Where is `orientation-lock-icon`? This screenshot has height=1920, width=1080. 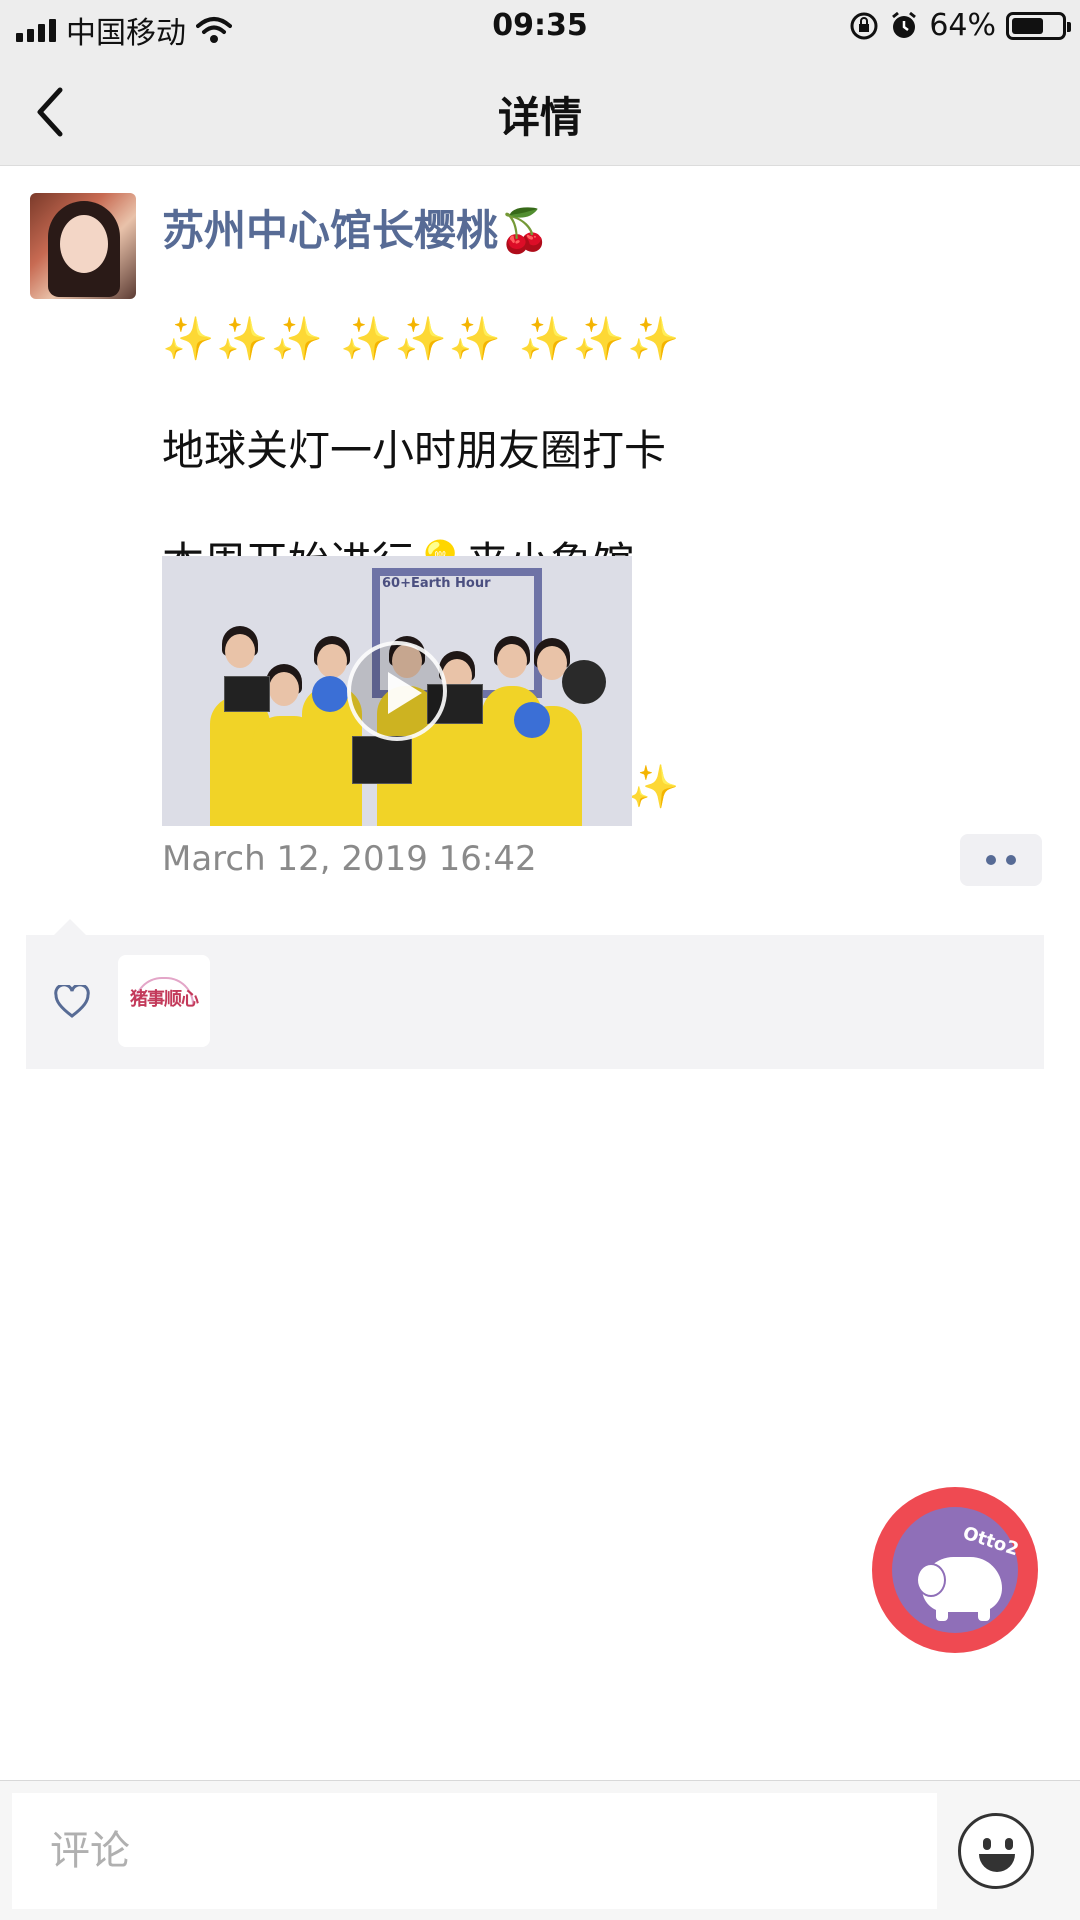 orientation-lock-icon is located at coordinates (864, 25).